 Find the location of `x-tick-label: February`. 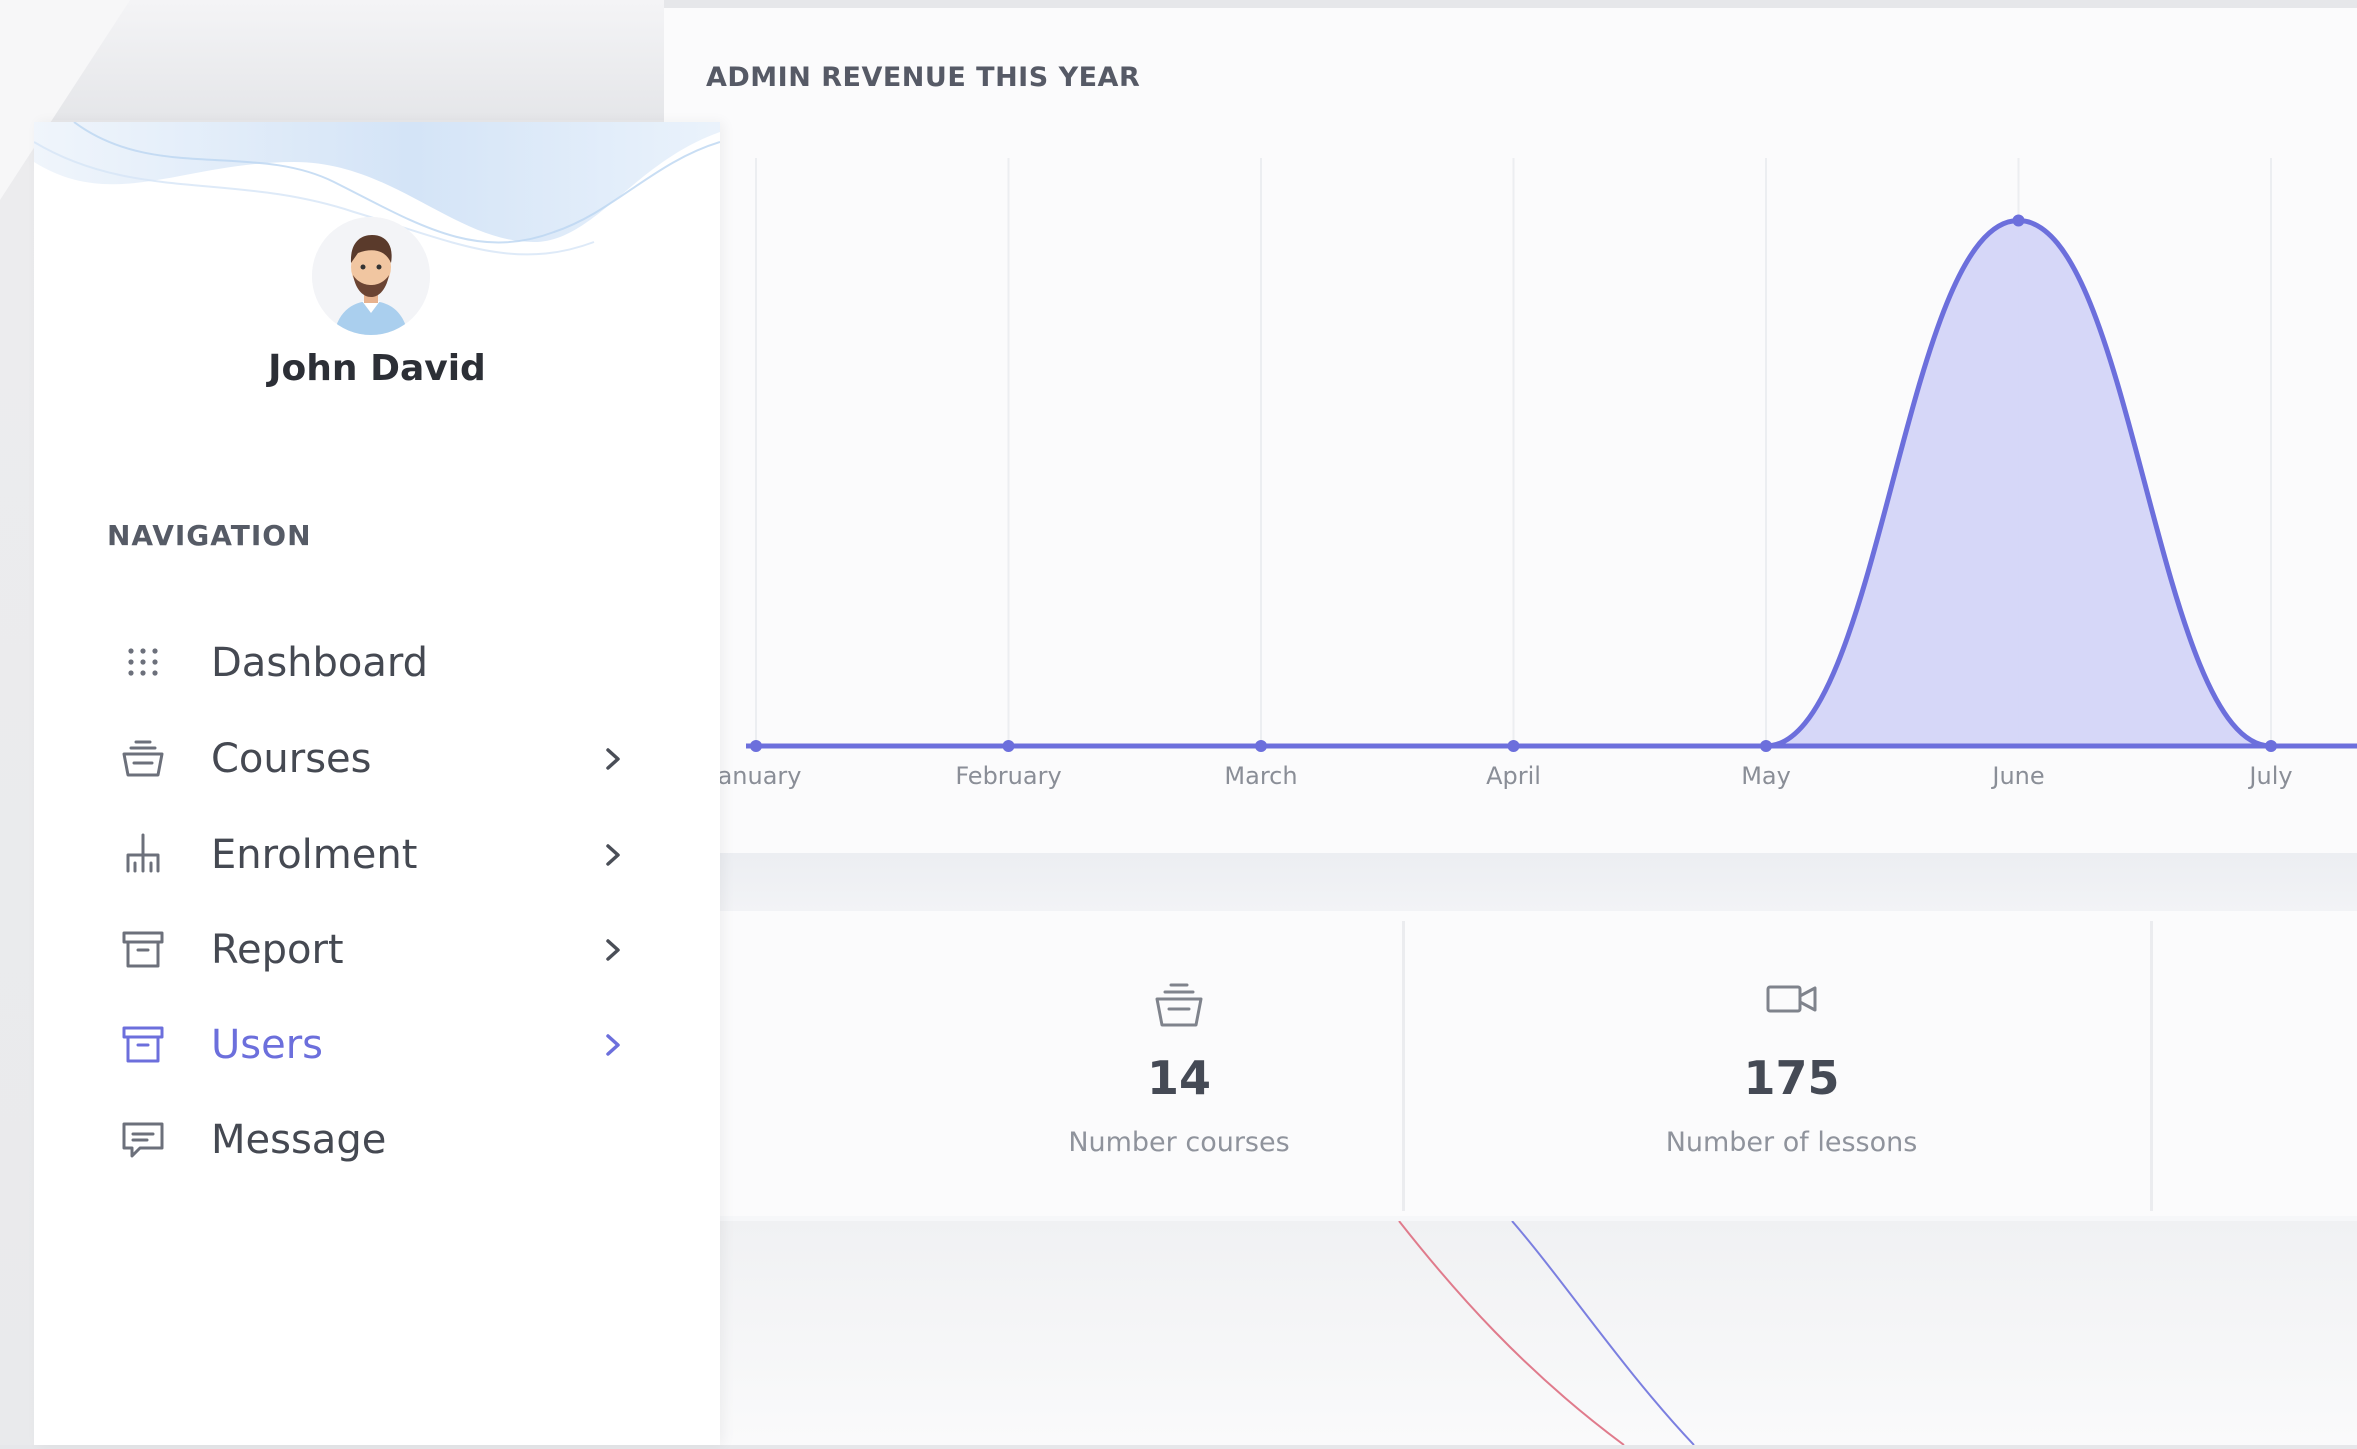

x-tick-label: February is located at coordinates (1008, 776).